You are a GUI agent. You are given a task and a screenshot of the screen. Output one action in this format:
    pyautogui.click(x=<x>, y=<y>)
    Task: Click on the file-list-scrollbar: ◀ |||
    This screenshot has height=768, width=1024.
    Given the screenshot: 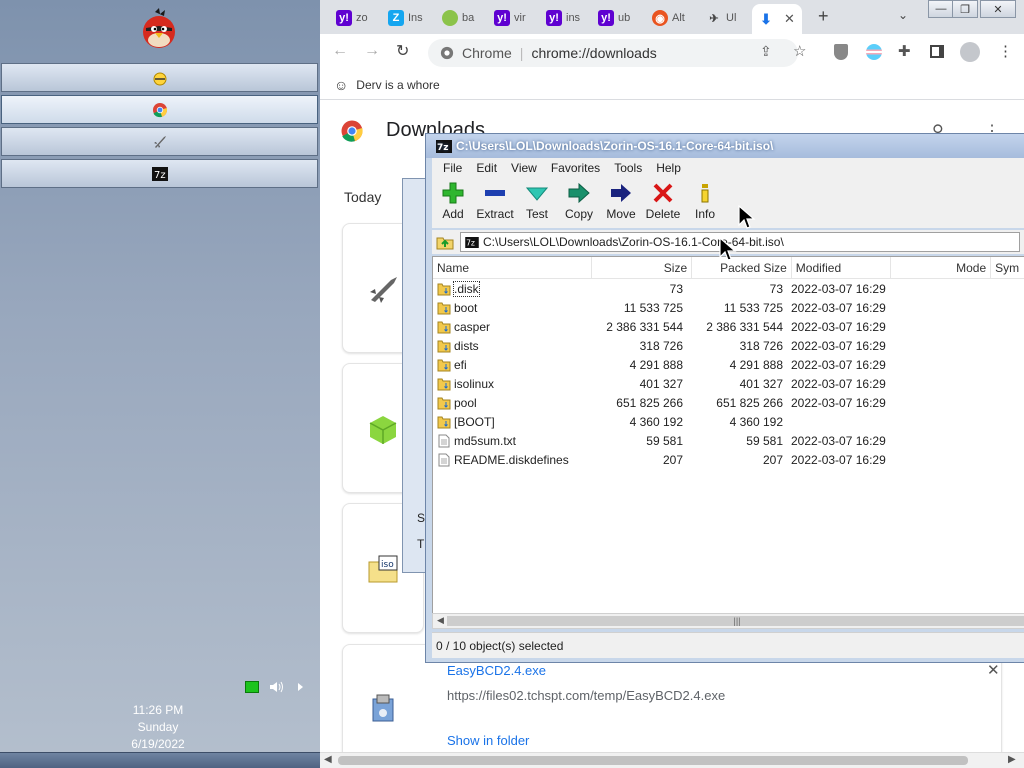 What is the action you would take?
    pyautogui.click(x=728, y=621)
    